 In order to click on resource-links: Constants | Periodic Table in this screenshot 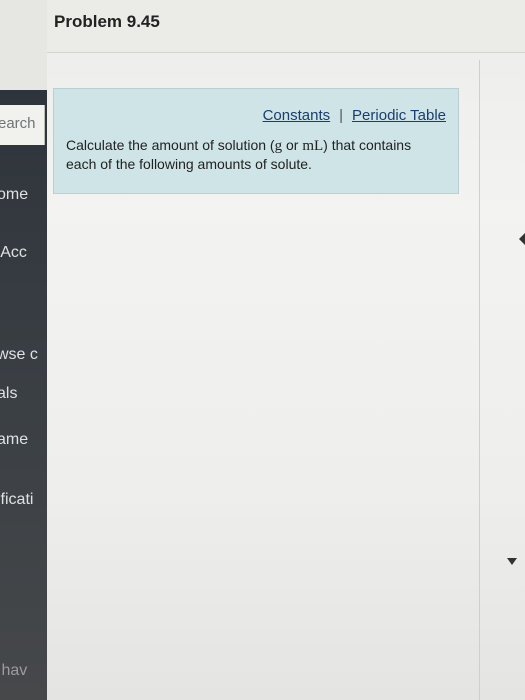, I will do `click(354, 115)`.